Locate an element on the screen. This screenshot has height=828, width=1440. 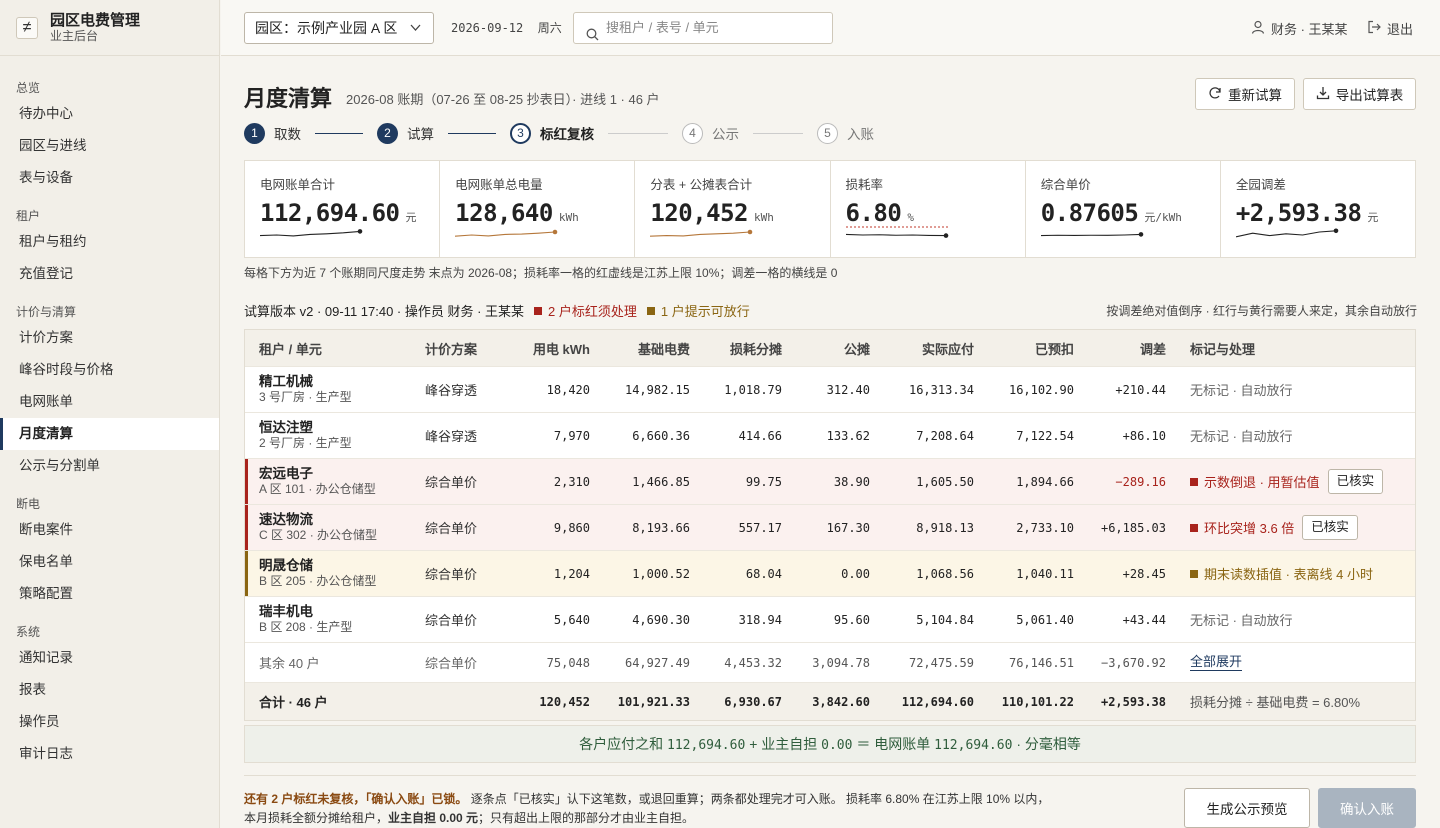
preview-label: 生成公示预览 is located at coordinates (1247, 809).